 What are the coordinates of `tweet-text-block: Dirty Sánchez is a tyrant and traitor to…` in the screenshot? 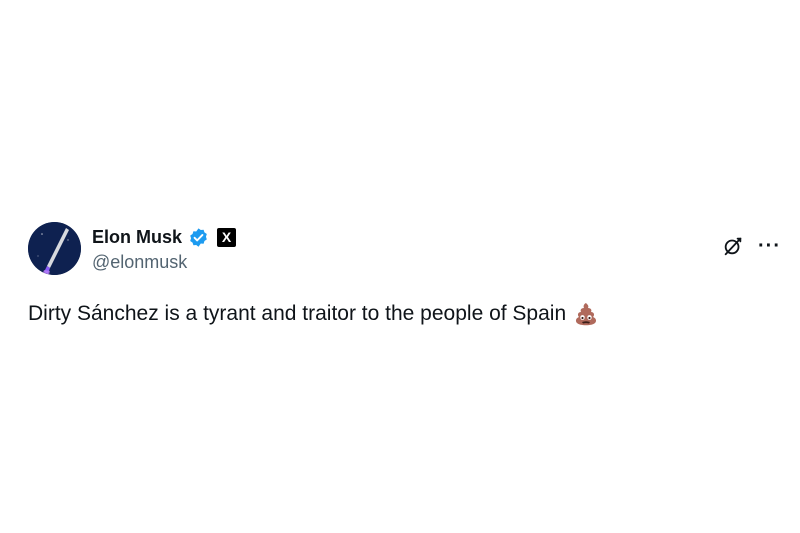 It's located at (314, 314).